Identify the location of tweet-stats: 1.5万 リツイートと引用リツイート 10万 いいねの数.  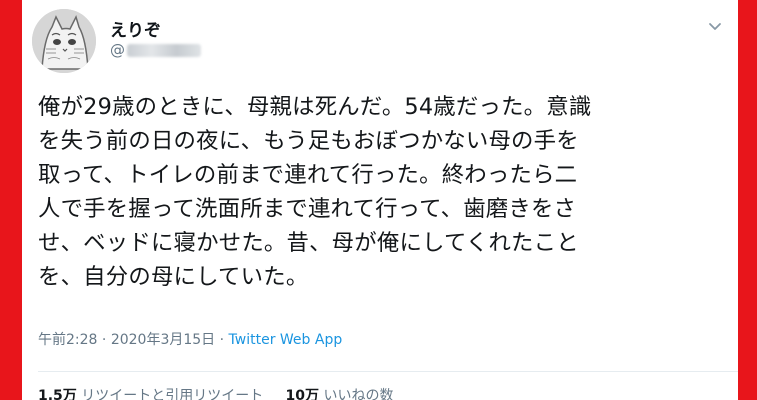
(215, 392).